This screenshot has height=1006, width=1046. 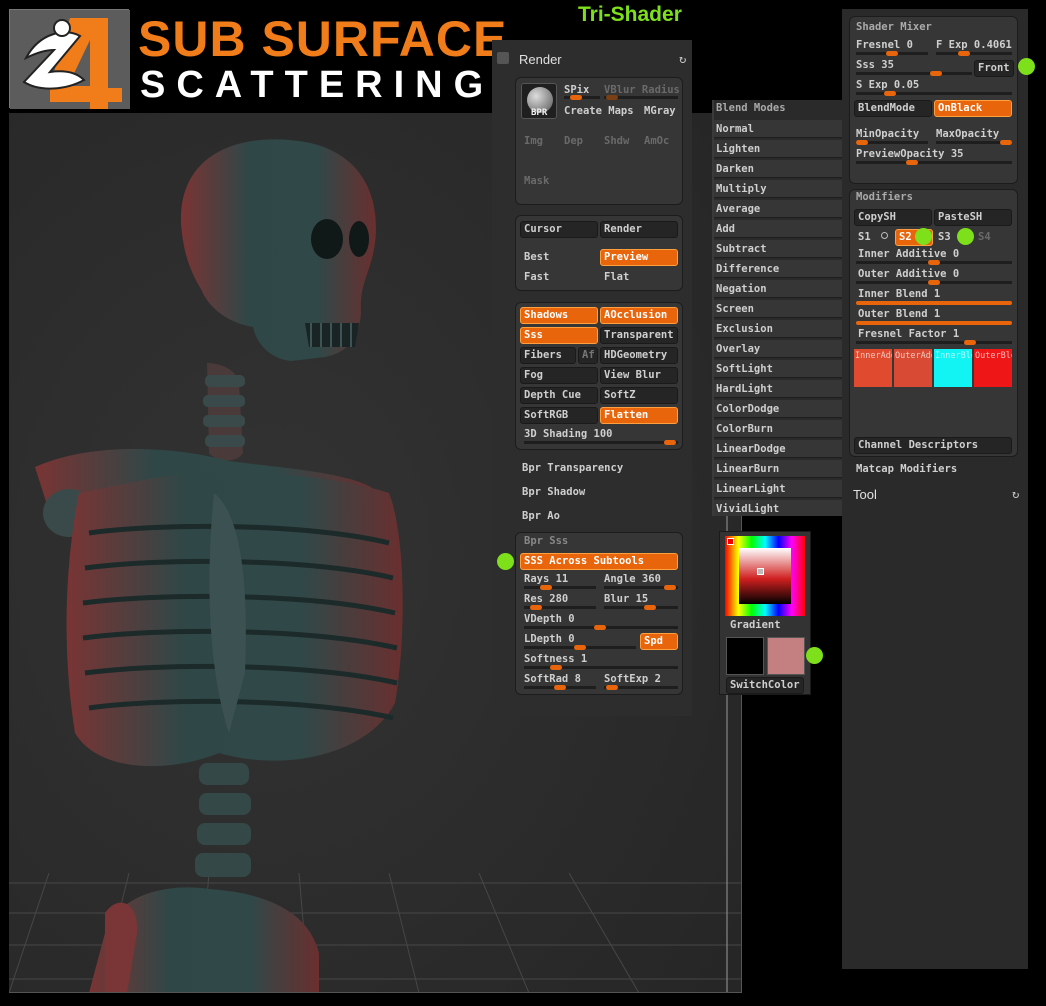 I want to click on blend-mode-hardlight: HardLight, so click(x=778, y=389).